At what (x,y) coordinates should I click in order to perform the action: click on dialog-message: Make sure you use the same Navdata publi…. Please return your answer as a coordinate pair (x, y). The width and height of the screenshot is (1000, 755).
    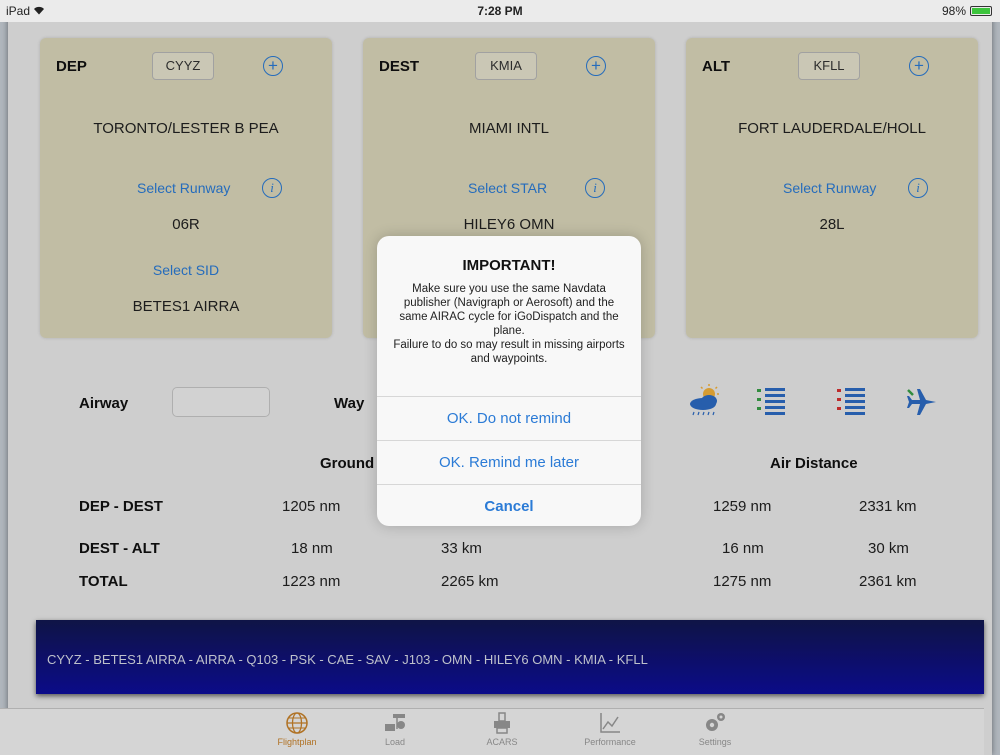
    Looking at the image, I should click on (509, 324).